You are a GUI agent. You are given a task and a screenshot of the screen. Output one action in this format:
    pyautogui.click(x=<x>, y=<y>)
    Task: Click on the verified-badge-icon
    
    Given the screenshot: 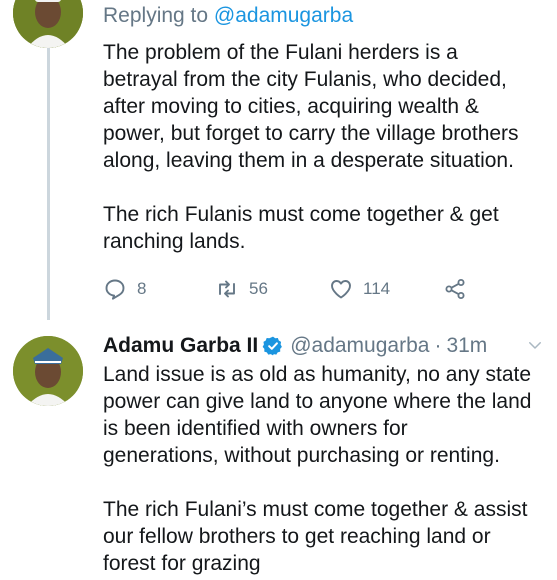 What is the action you would take?
    pyautogui.click(x=272, y=346)
    